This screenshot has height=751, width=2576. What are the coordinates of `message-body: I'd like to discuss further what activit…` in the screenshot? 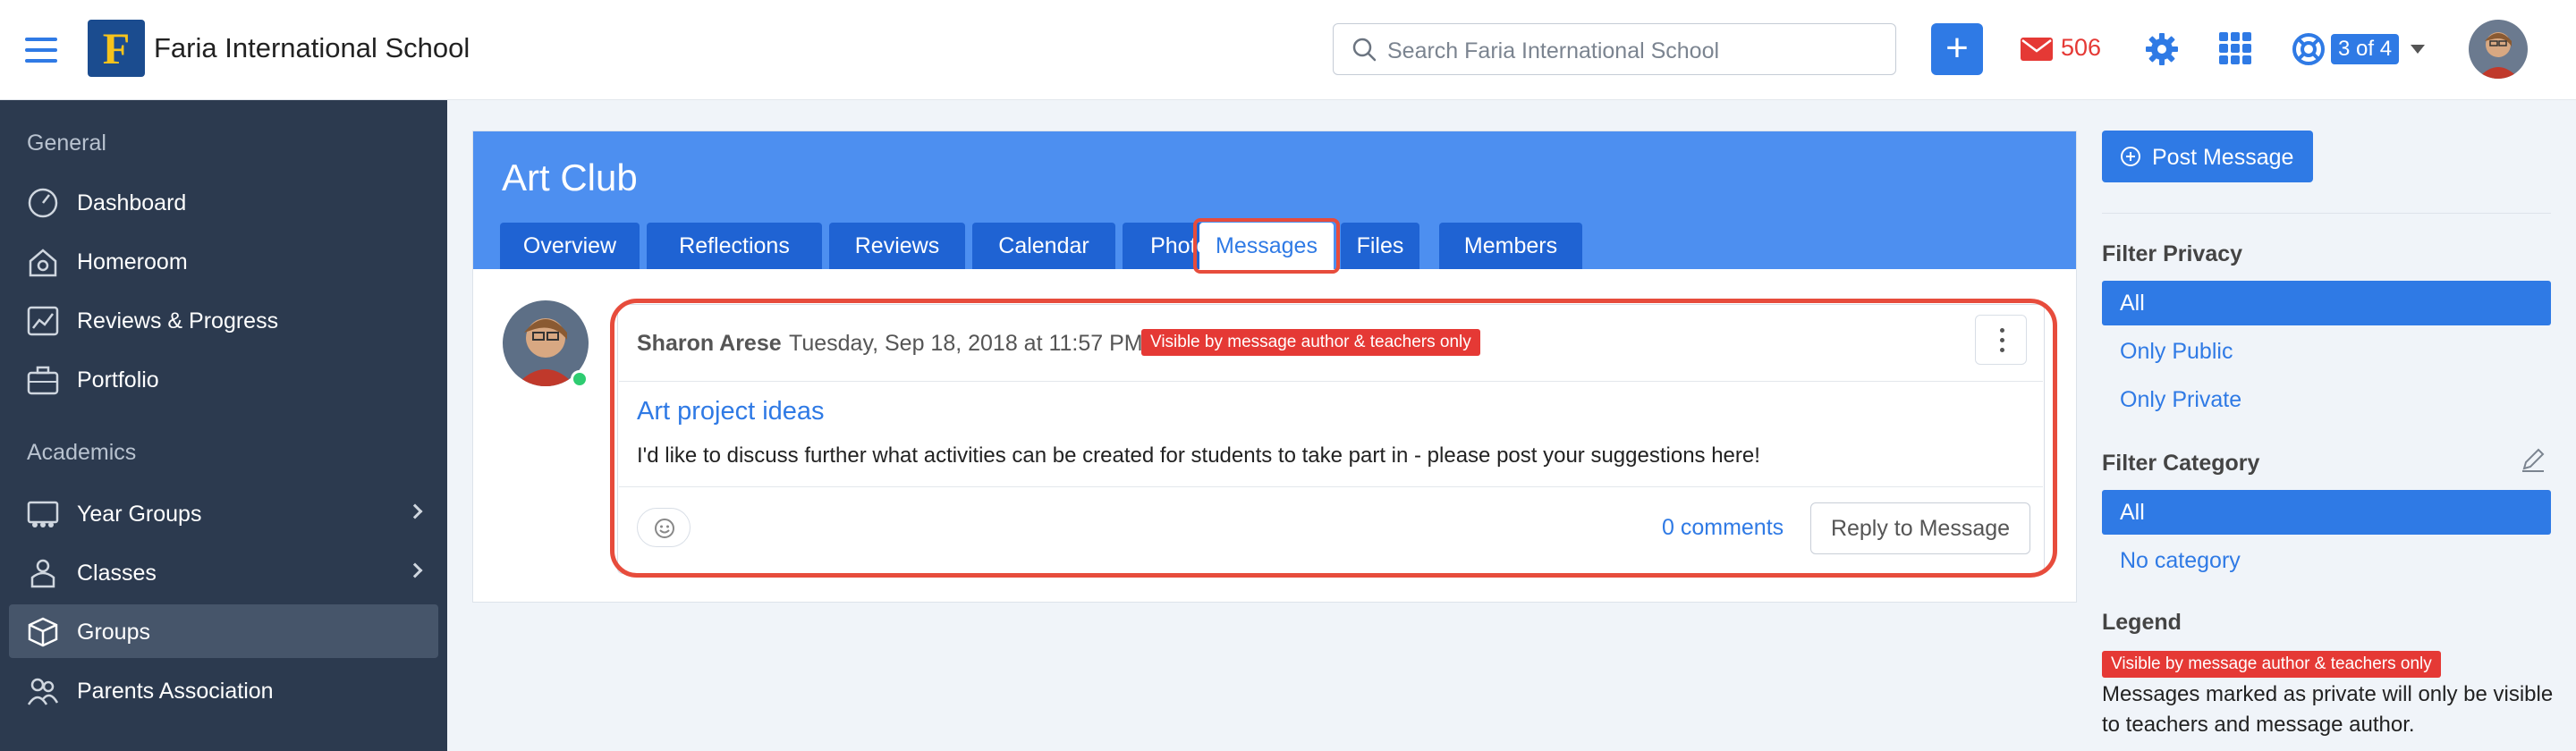 It's located at (1198, 455).